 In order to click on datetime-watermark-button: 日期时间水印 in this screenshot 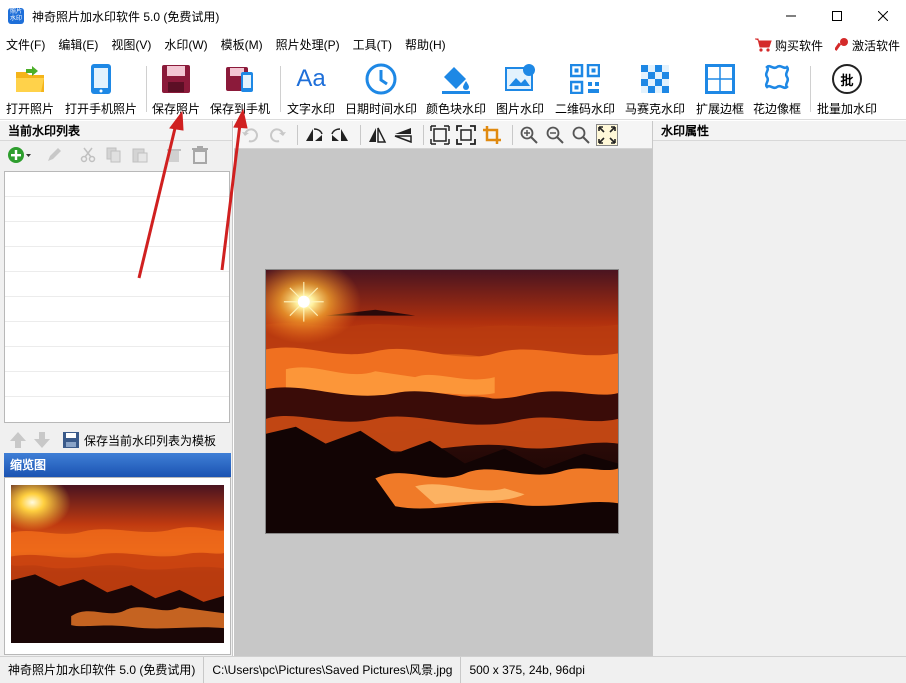, I will do `click(381, 90)`.